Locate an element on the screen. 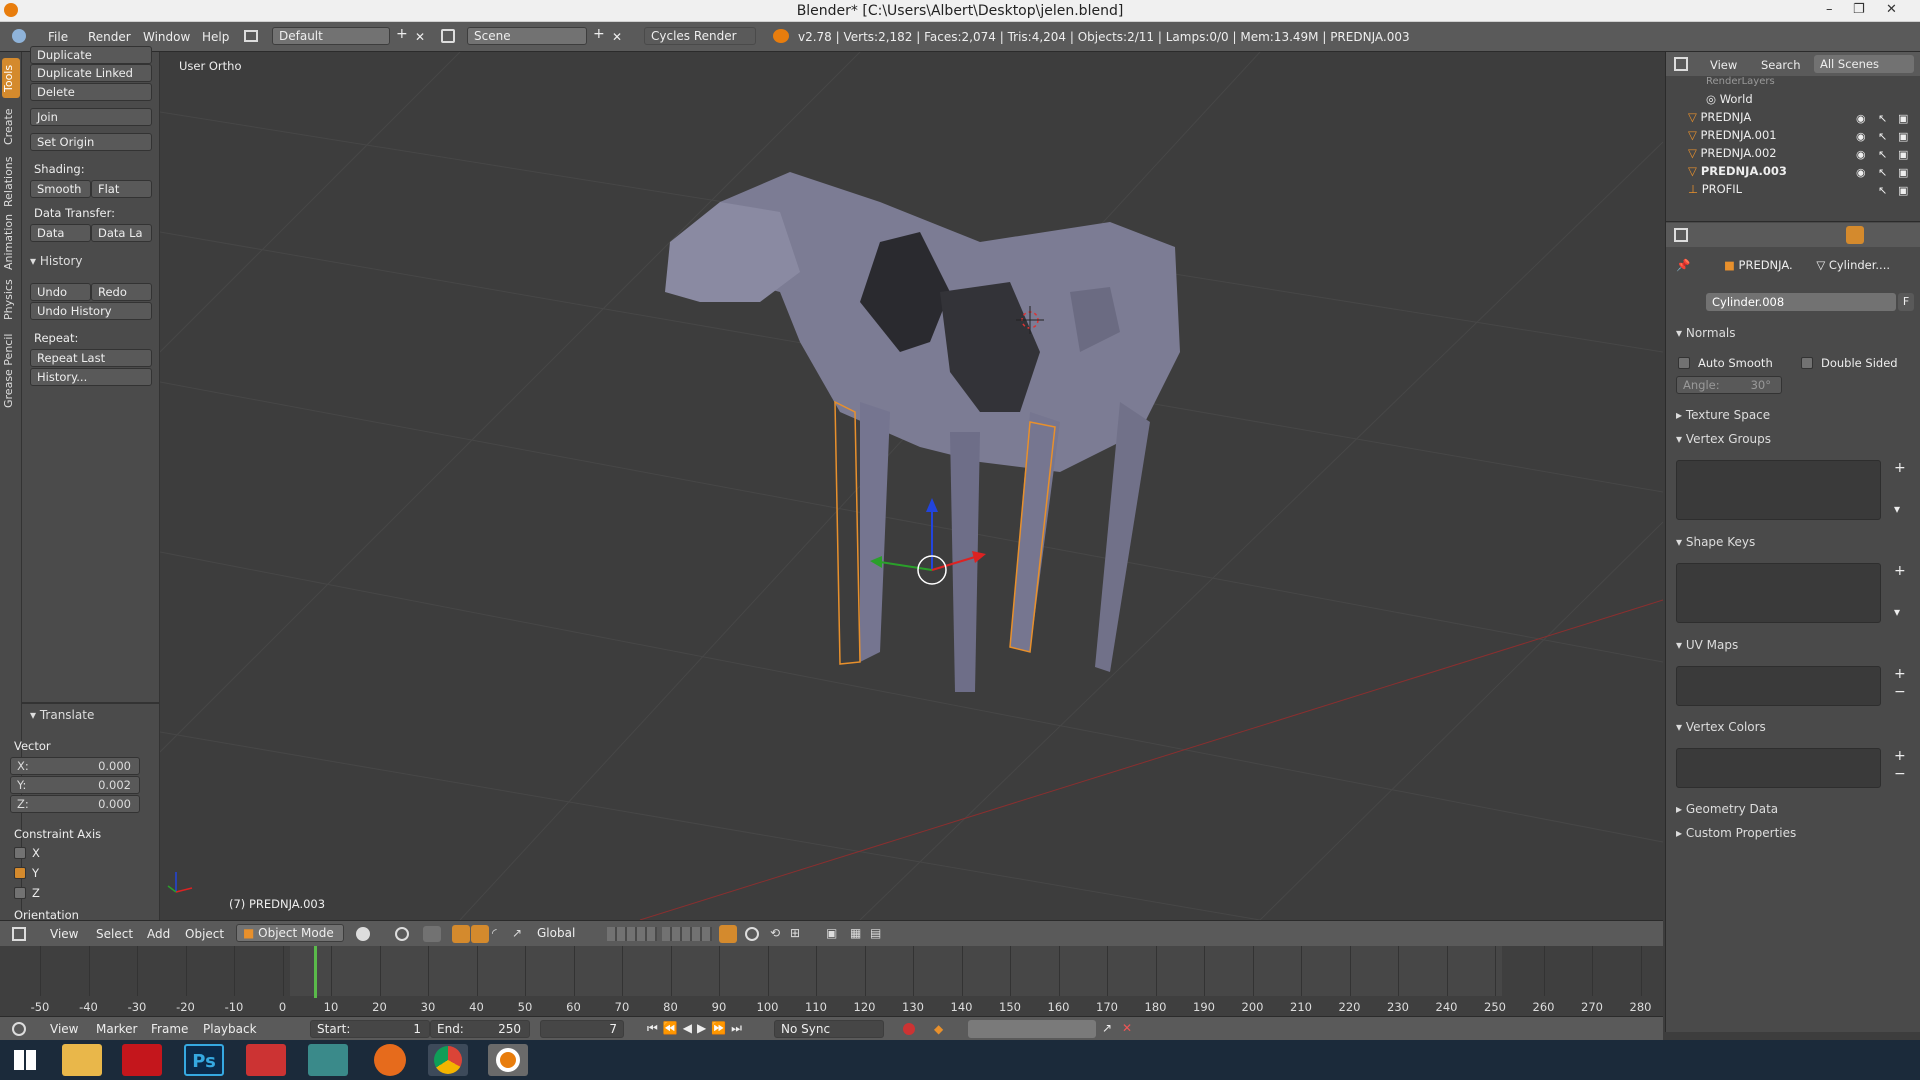 The image size is (1920, 1080). constraint-z-checkbox is located at coordinates (20, 893).